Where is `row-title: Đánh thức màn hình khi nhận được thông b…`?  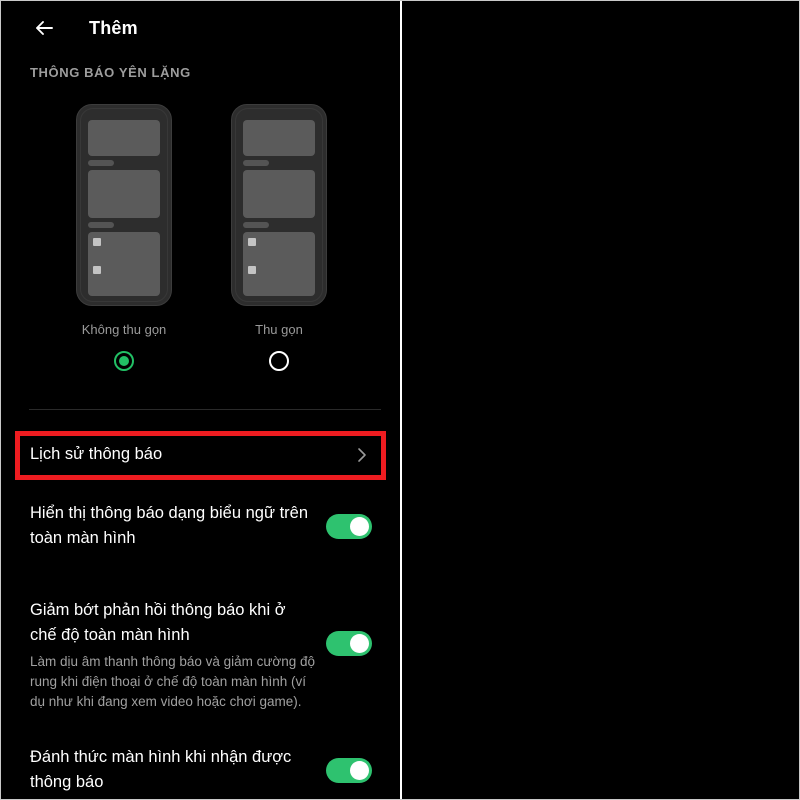 row-title: Đánh thức màn hình khi nhận được thông b… is located at coordinates (161, 769).